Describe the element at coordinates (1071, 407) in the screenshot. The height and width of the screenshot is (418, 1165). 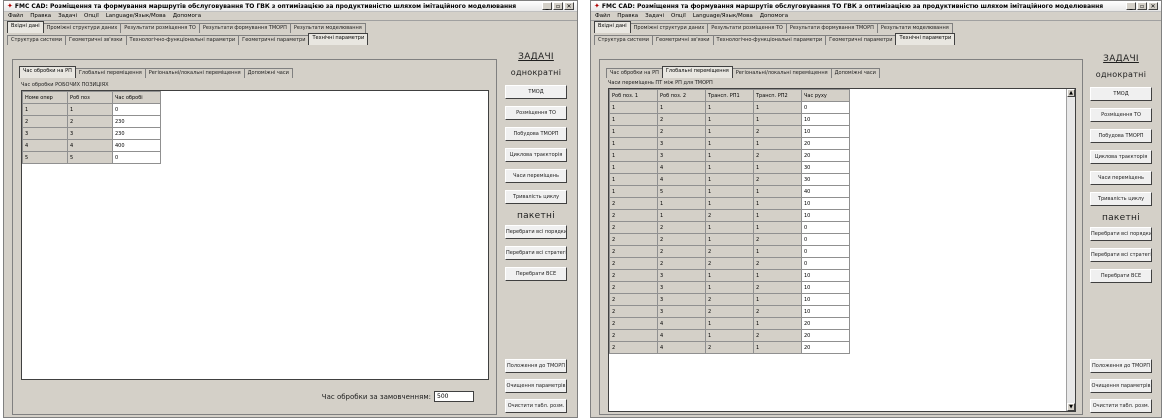
I see `scroll-down-icon: ▼` at that location.